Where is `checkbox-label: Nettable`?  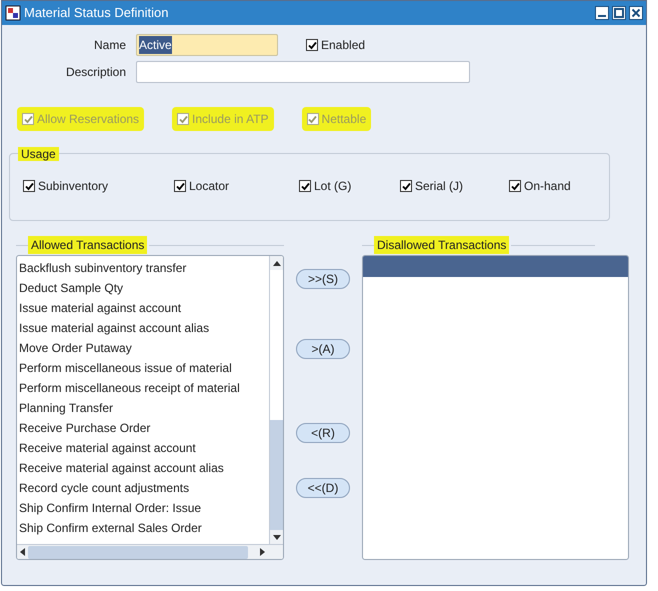
checkbox-label: Nettable is located at coordinates (344, 119).